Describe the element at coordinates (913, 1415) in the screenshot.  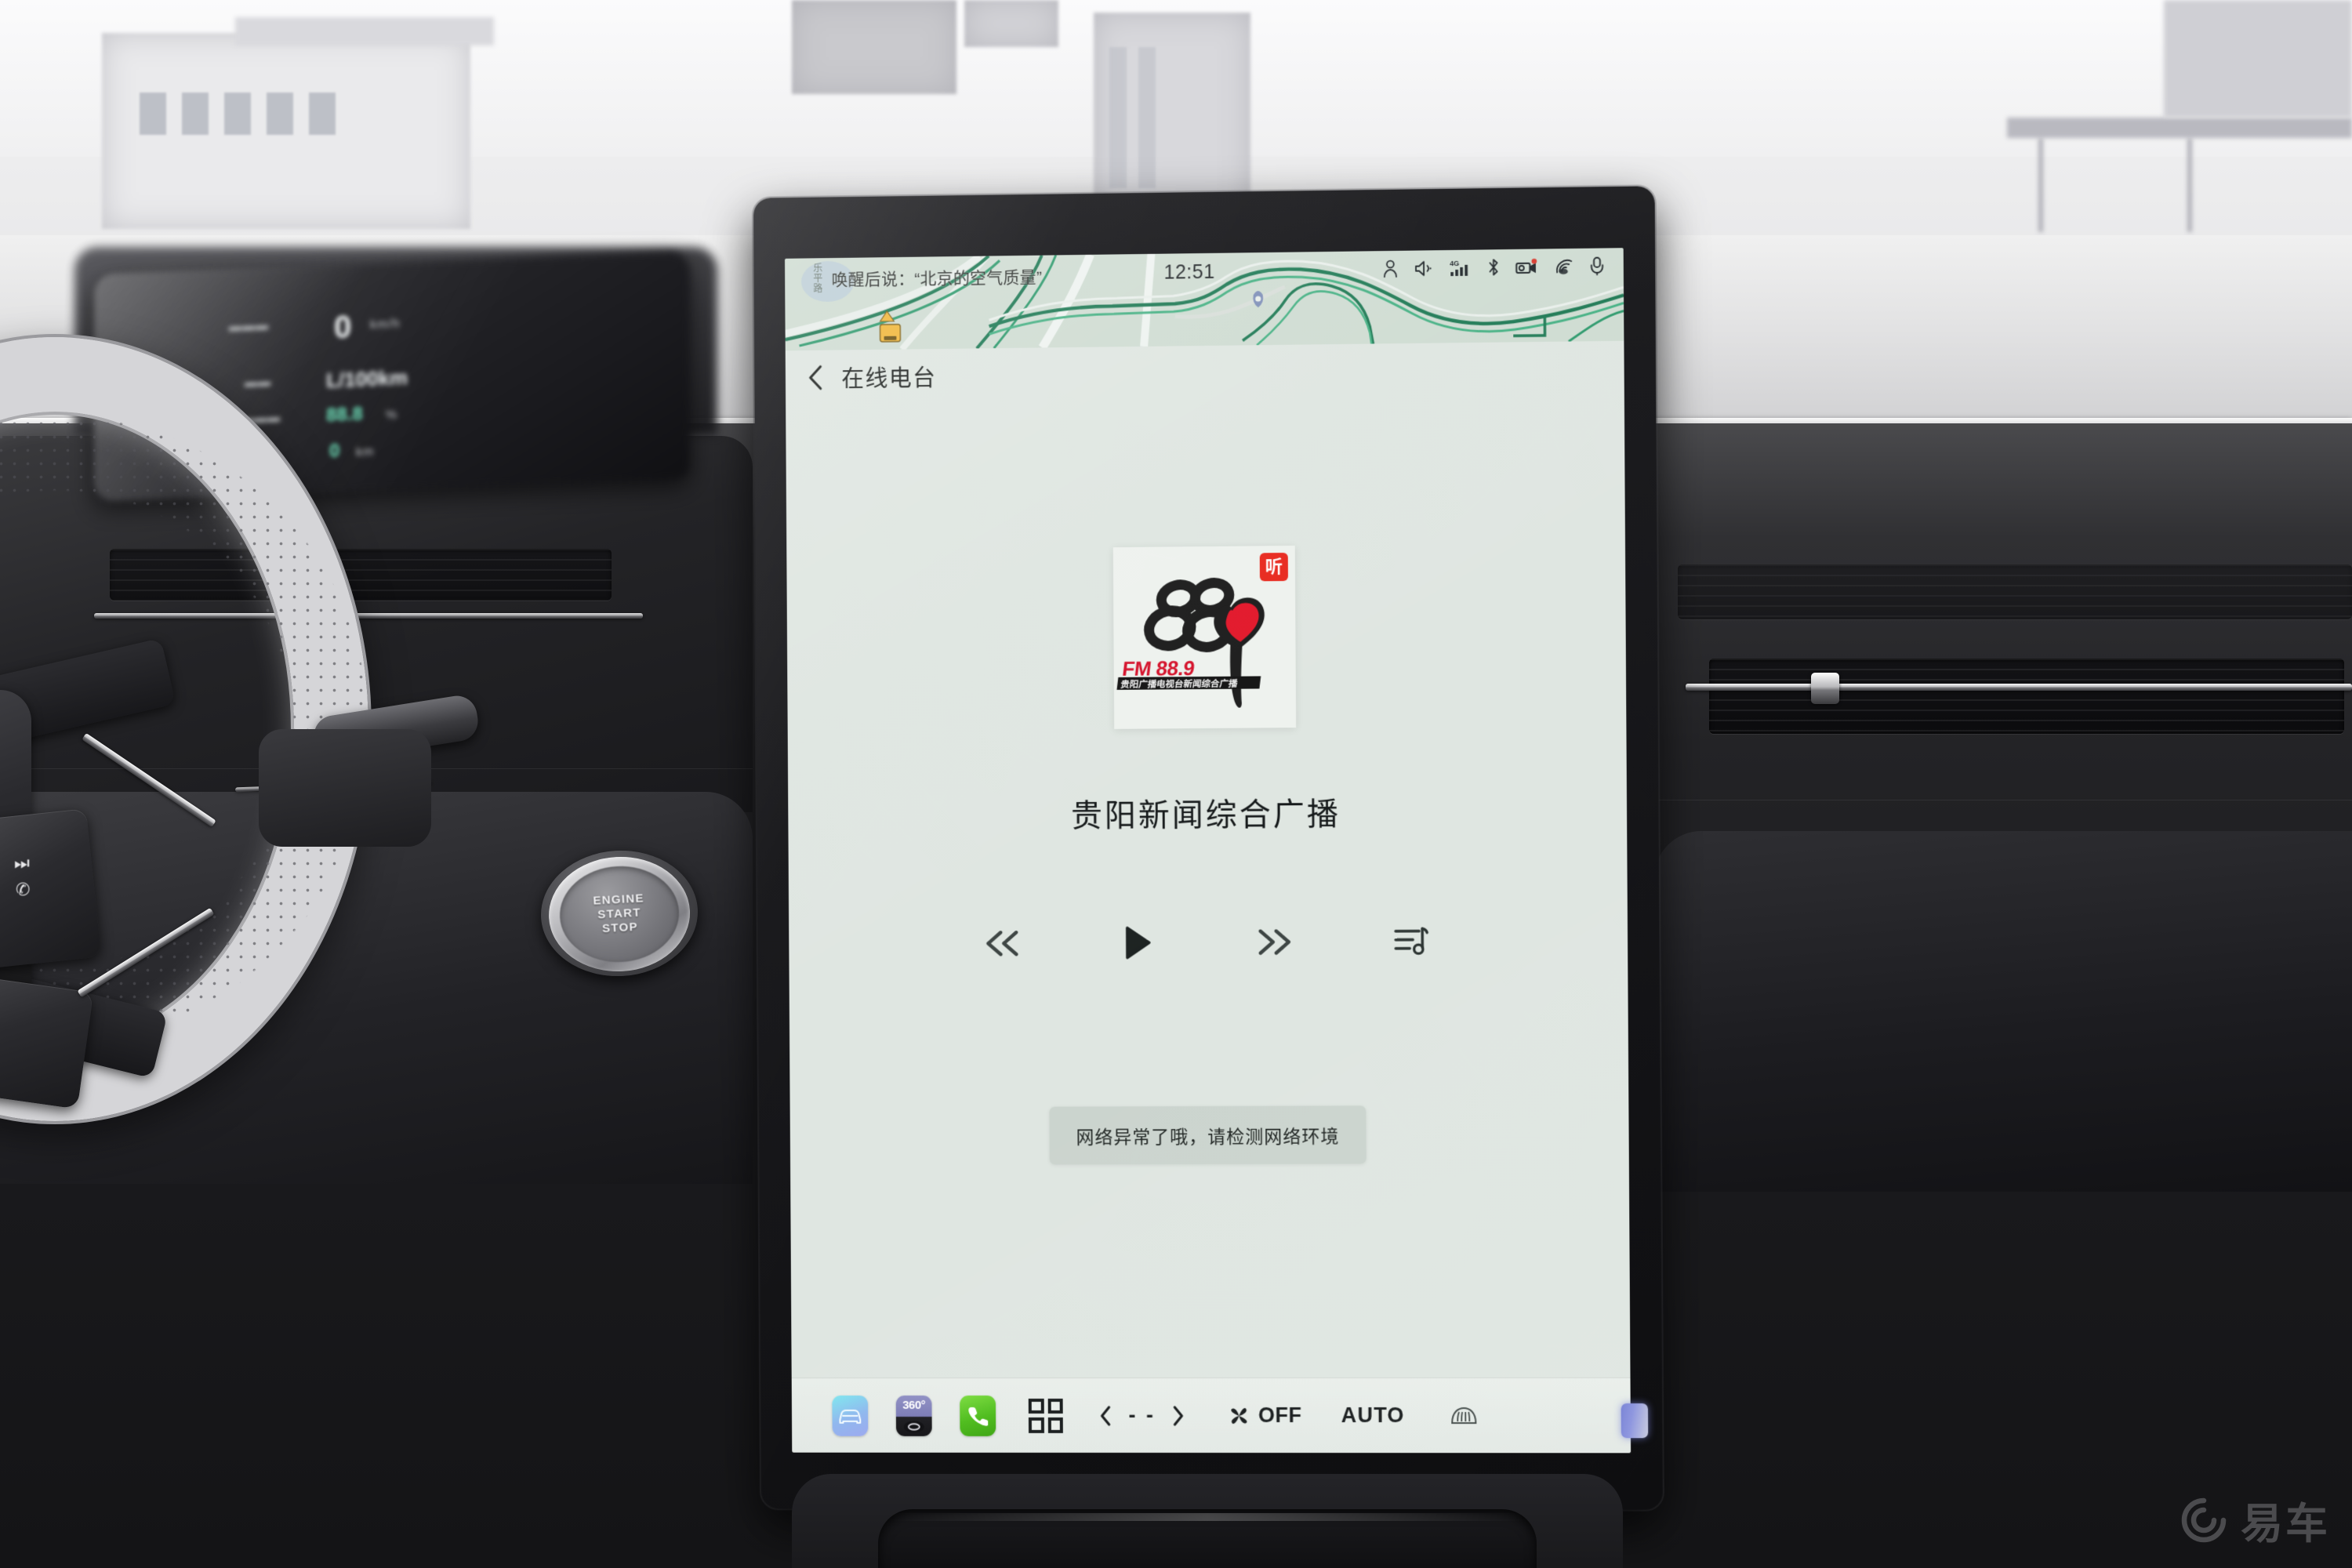
I see `dock-app-camera-360: 360°` at that location.